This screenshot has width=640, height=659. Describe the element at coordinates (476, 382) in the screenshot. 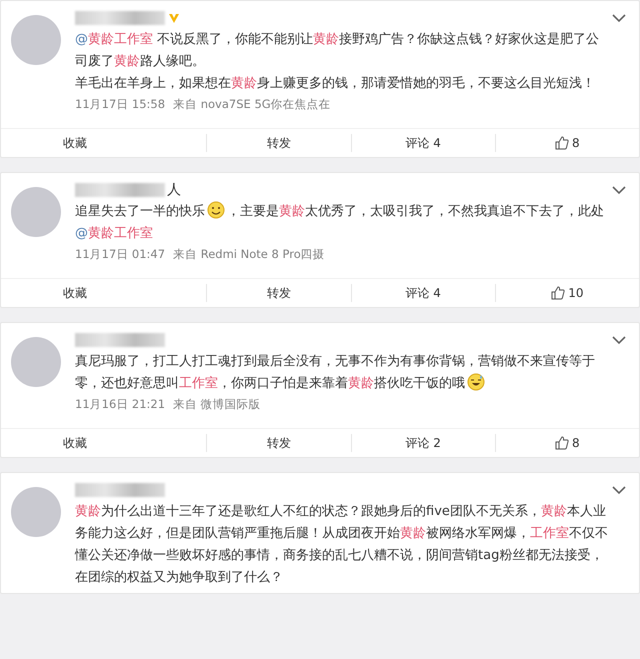

I see `sweat-smile-icon` at that location.